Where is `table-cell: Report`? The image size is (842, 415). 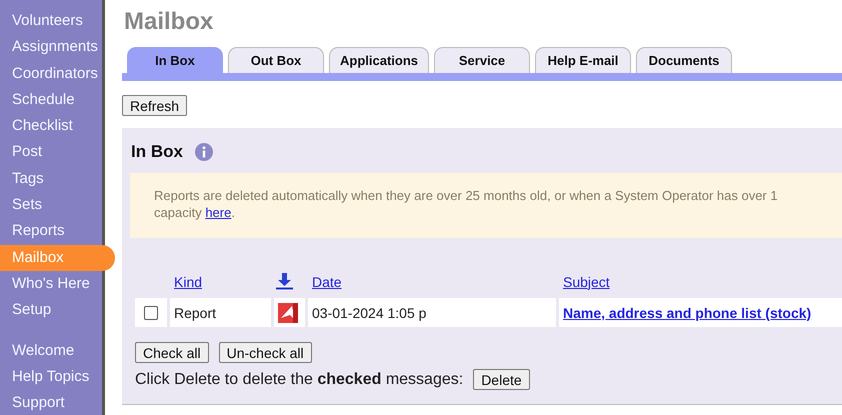 table-cell: Report is located at coordinates (220, 312).